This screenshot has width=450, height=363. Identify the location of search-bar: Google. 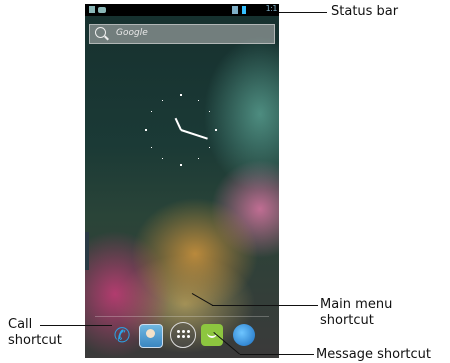
(182, 34).